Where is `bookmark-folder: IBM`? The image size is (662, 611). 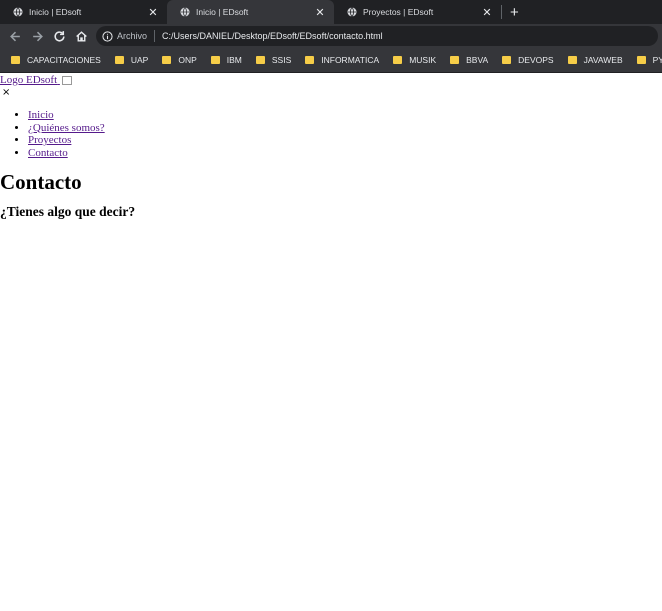 bookmark-folder: IBM is located at coordinates (226, 60).